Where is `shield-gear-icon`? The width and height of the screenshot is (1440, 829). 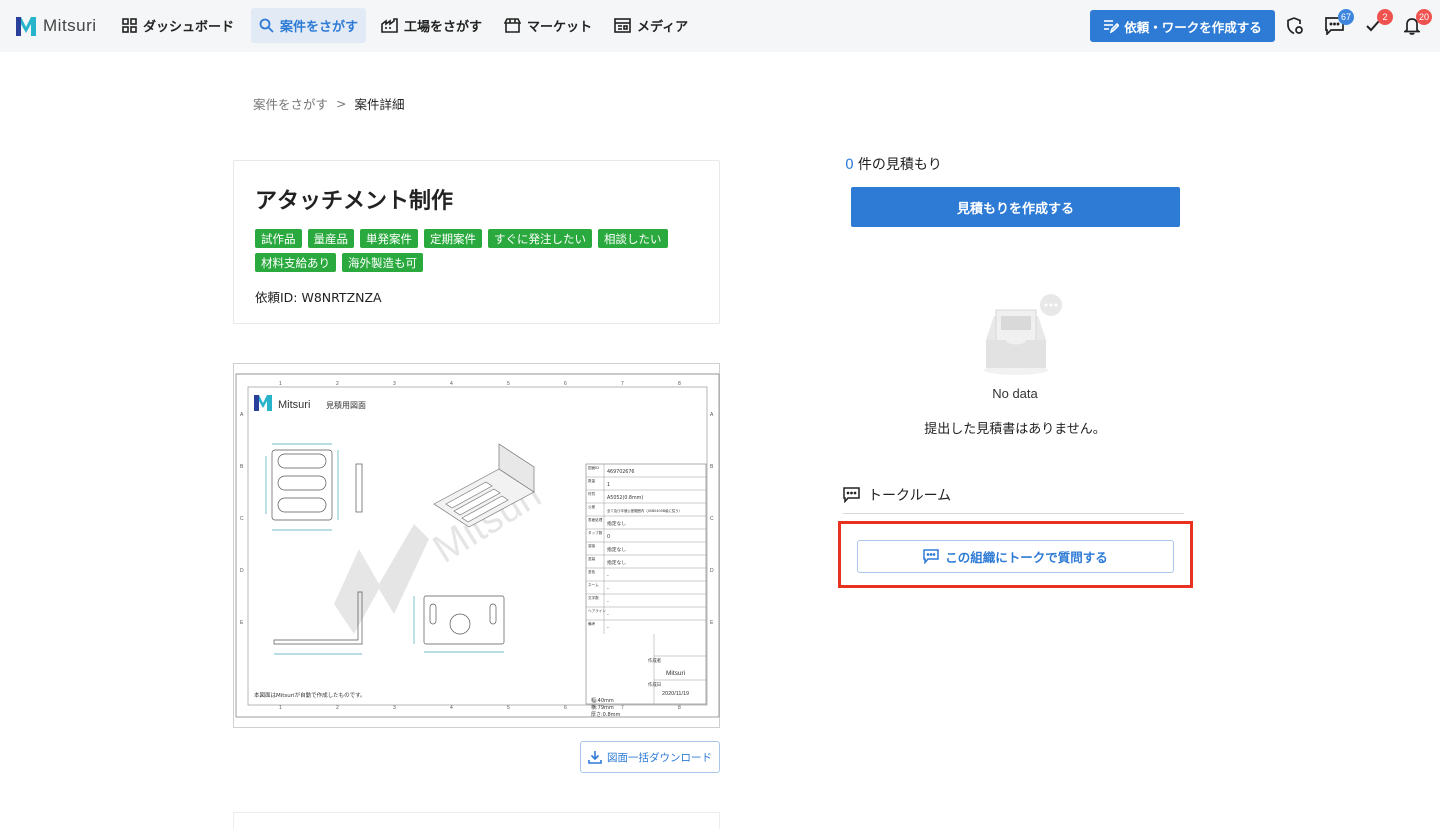
shield-gear-icon is located at coordinates (1295, 26).